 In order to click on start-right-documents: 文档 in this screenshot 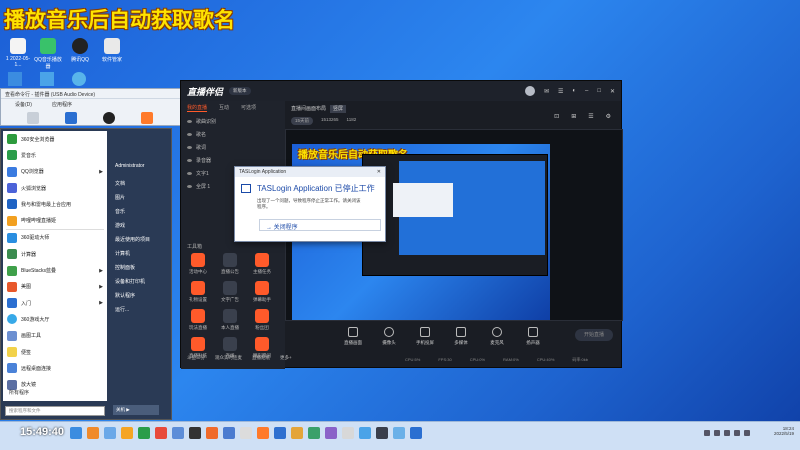, I will do `click(141, 184)`.